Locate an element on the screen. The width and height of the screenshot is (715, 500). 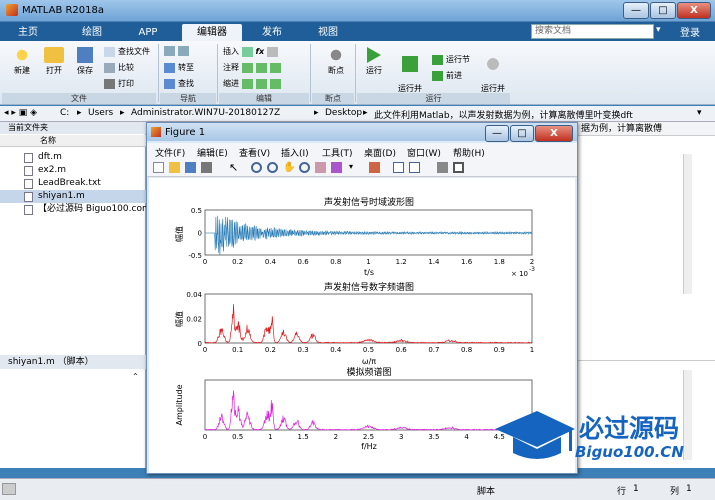
close-button: X is located at coordinates (694, 10).